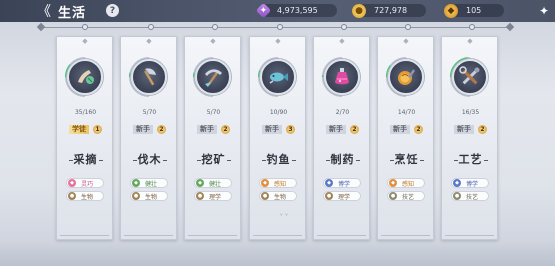  I want to click on skill-name: 制药, so click(342, 159).